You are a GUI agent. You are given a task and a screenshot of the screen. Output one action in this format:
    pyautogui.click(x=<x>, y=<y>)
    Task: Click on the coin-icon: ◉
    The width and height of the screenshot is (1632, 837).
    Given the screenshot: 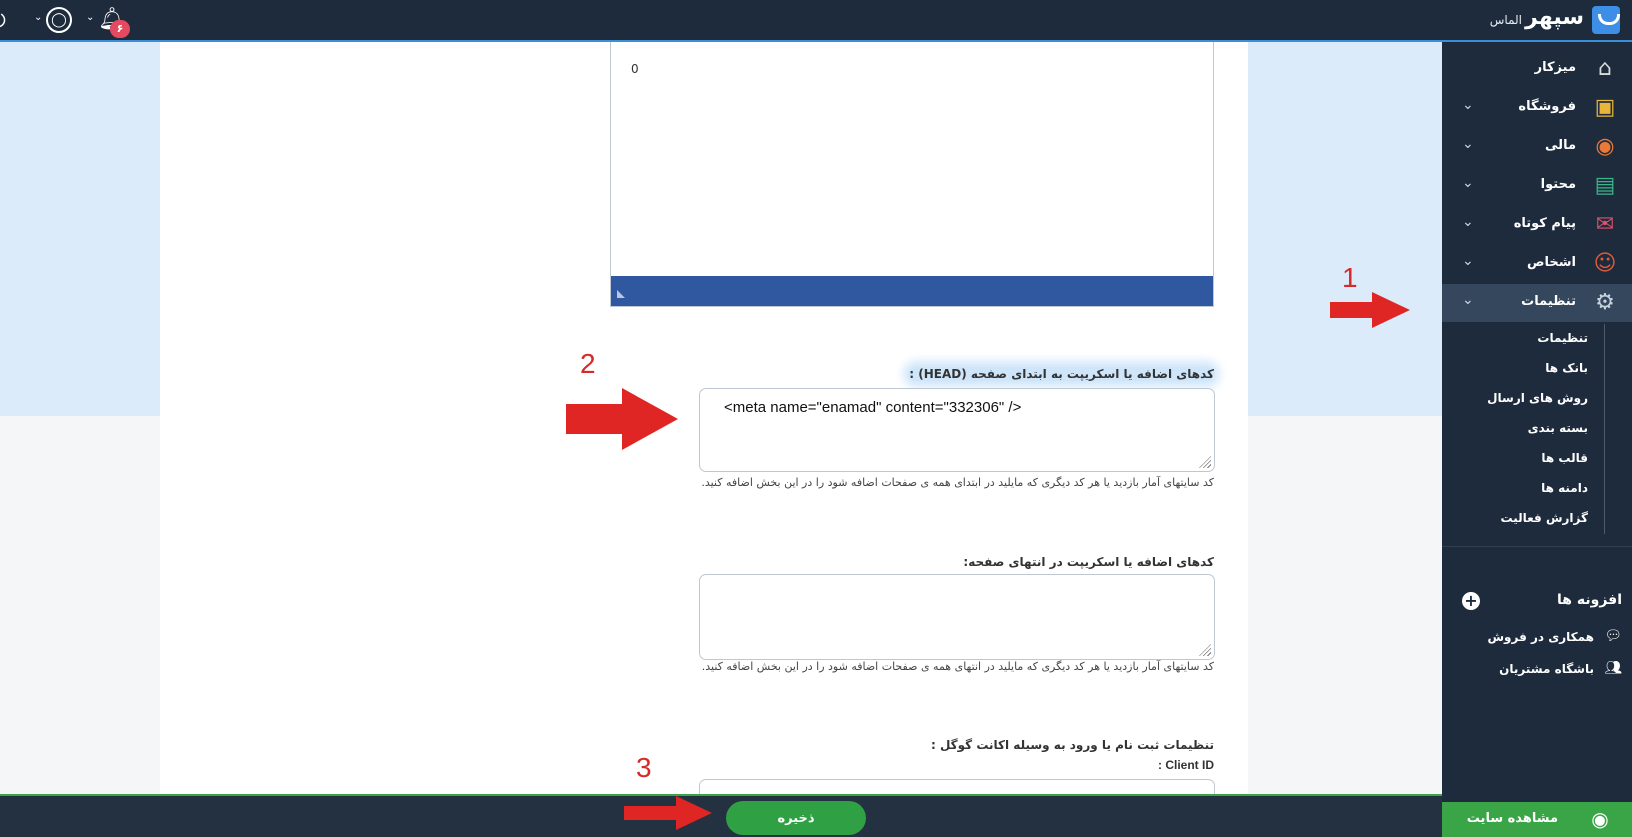 What is the action you would take?
    pyautogui.click(x=1605, y=146)
    